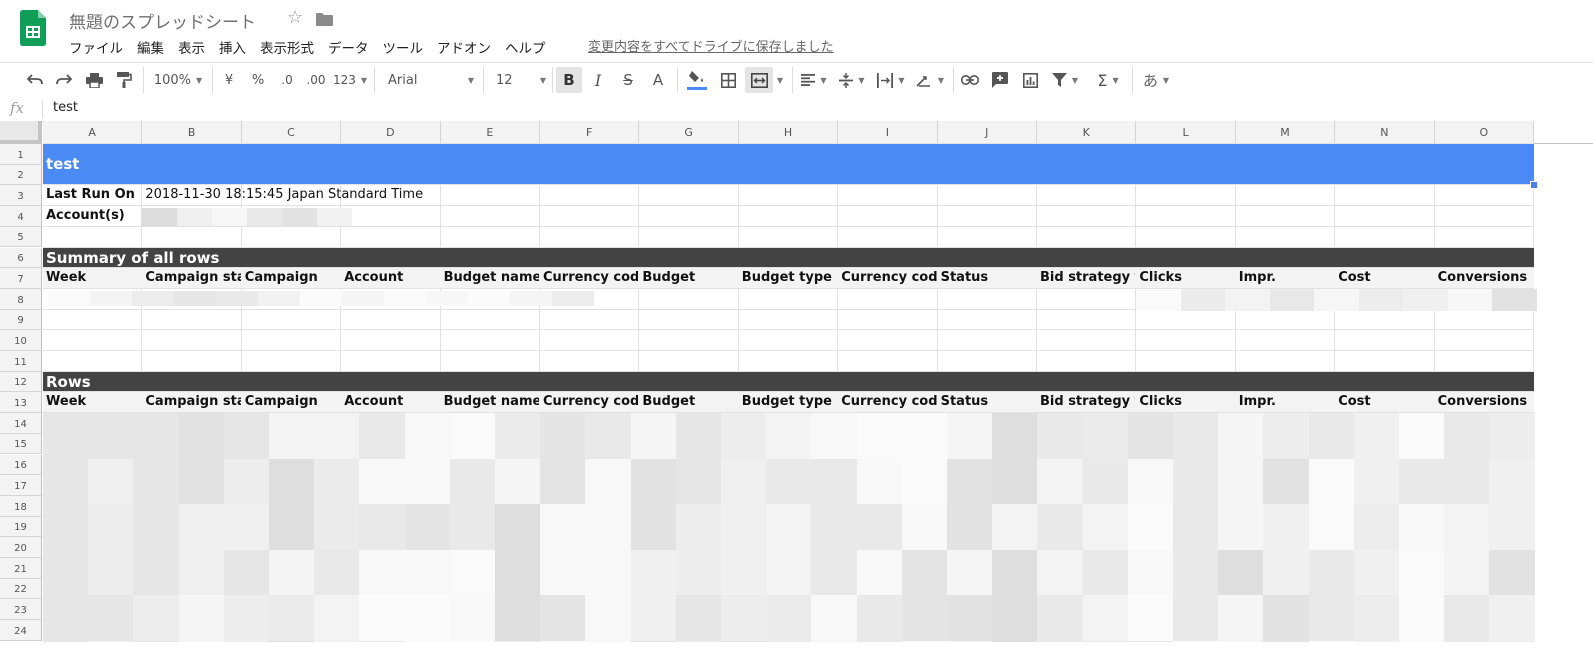 The image size is (1593, 660). I want to click on menu-view: 表示, so click(191, 47).